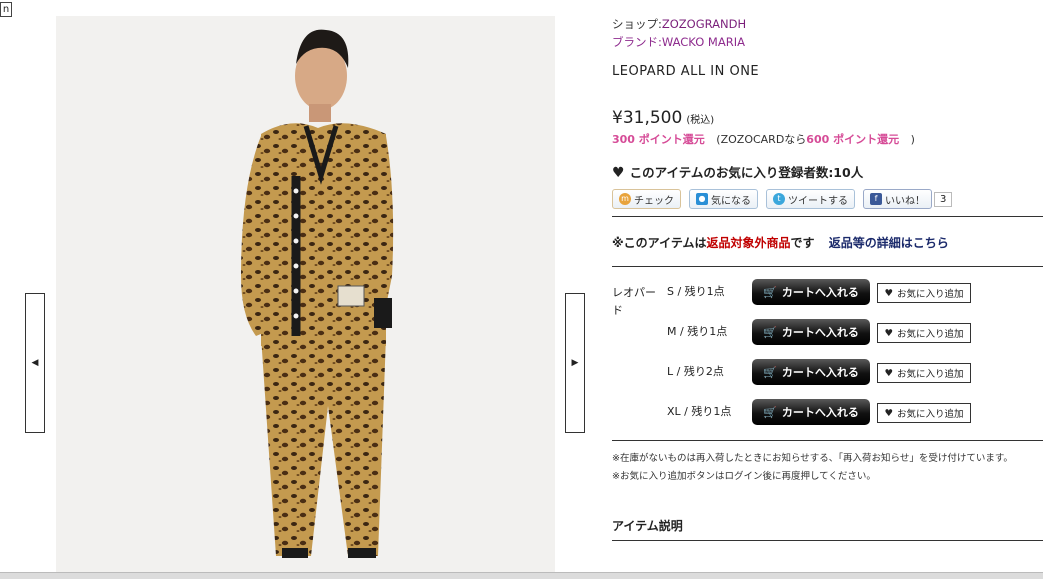  Describe the element at coordinates (853, 139) in the screenshot. I see `zozocard-points: 600 ポイント還元` at that location.